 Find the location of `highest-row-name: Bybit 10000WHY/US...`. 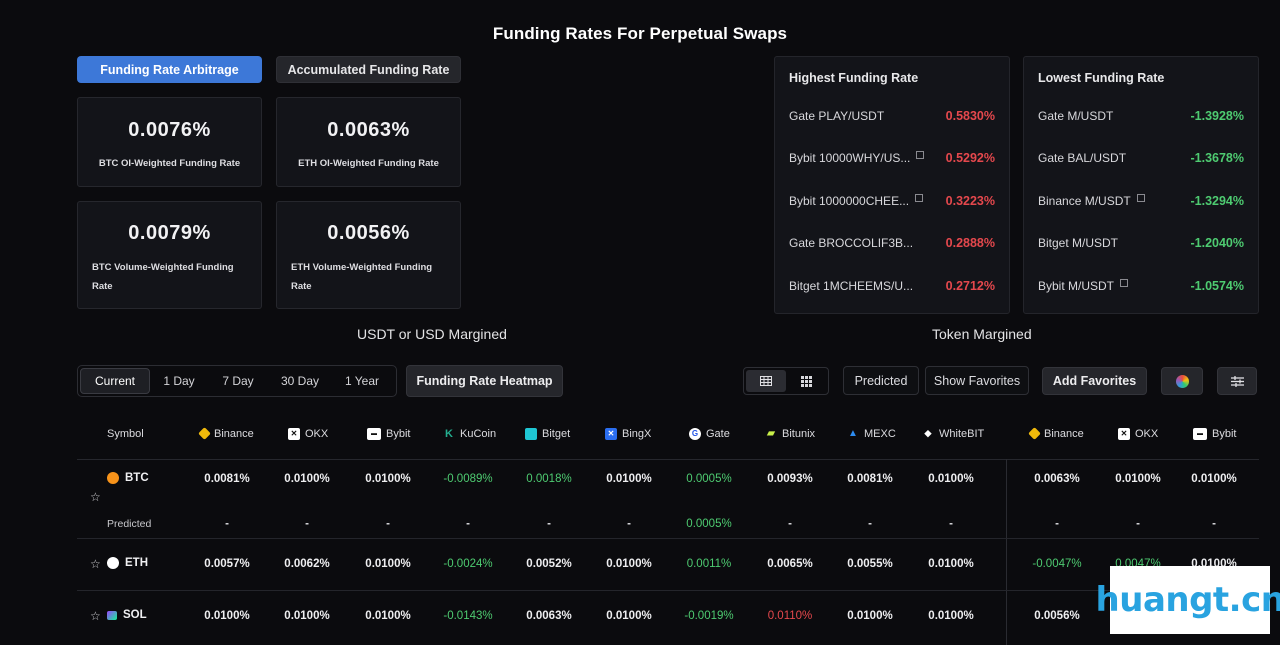

highest-row-name: Bybit 10000WHY/US... is located at coordinates (850, 158).